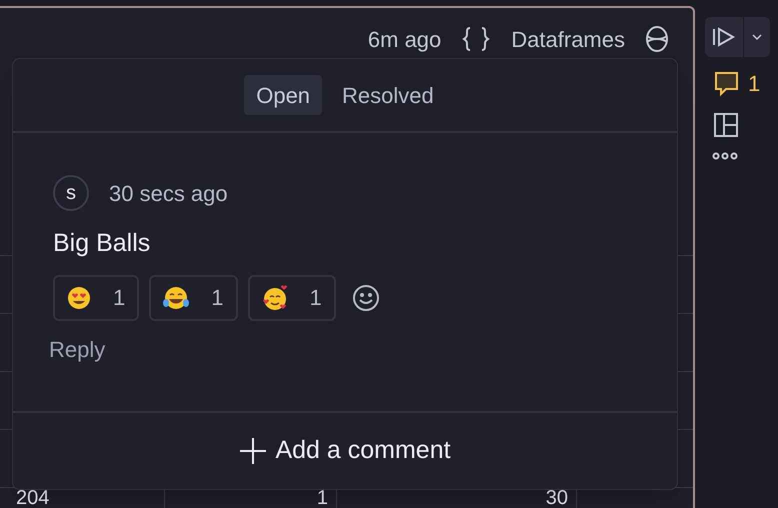 The width and height of the screenshot is (778, 508). What do you see at coordinates (476, 39) in the screenshot?
I see `braces-icon` at bounding box center [476, 39].